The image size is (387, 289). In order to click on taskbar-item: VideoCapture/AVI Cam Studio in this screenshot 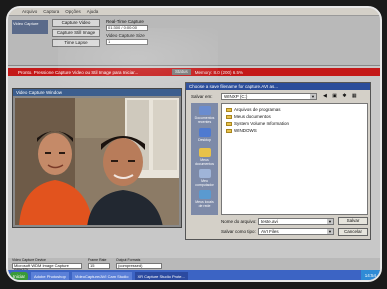, I will do `click(101, 275)`.